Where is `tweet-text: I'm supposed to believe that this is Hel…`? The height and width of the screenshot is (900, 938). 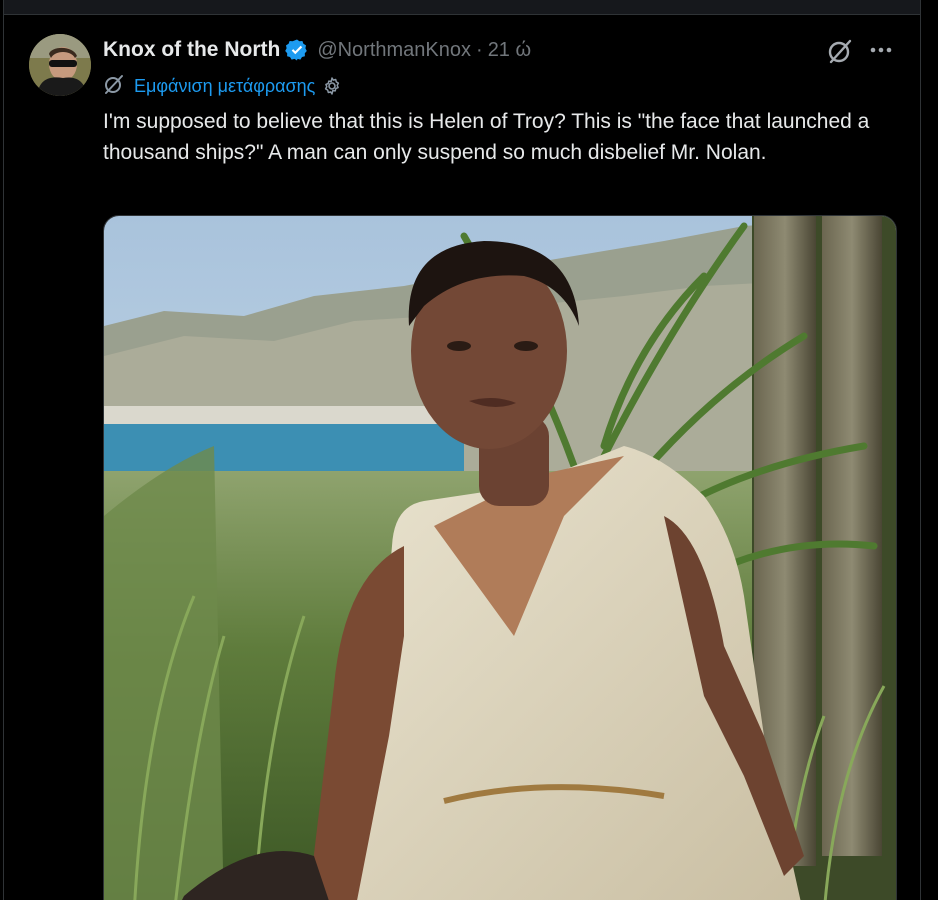
tweet-text: I'm supposed to believe that this is Hel… is located at coordinates (486, 137).